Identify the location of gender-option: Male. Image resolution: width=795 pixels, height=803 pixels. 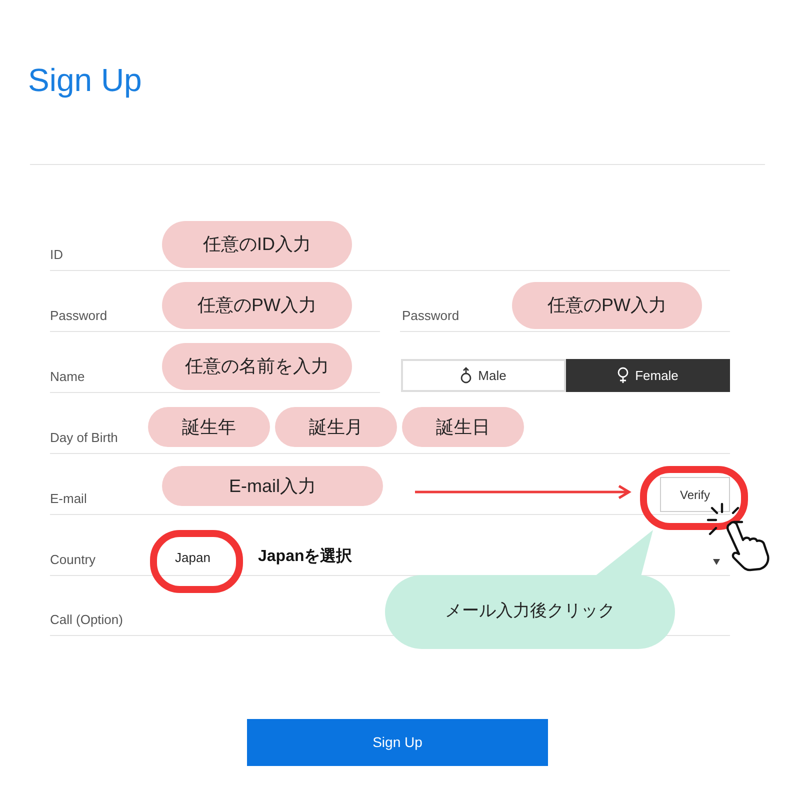
(483, 375).